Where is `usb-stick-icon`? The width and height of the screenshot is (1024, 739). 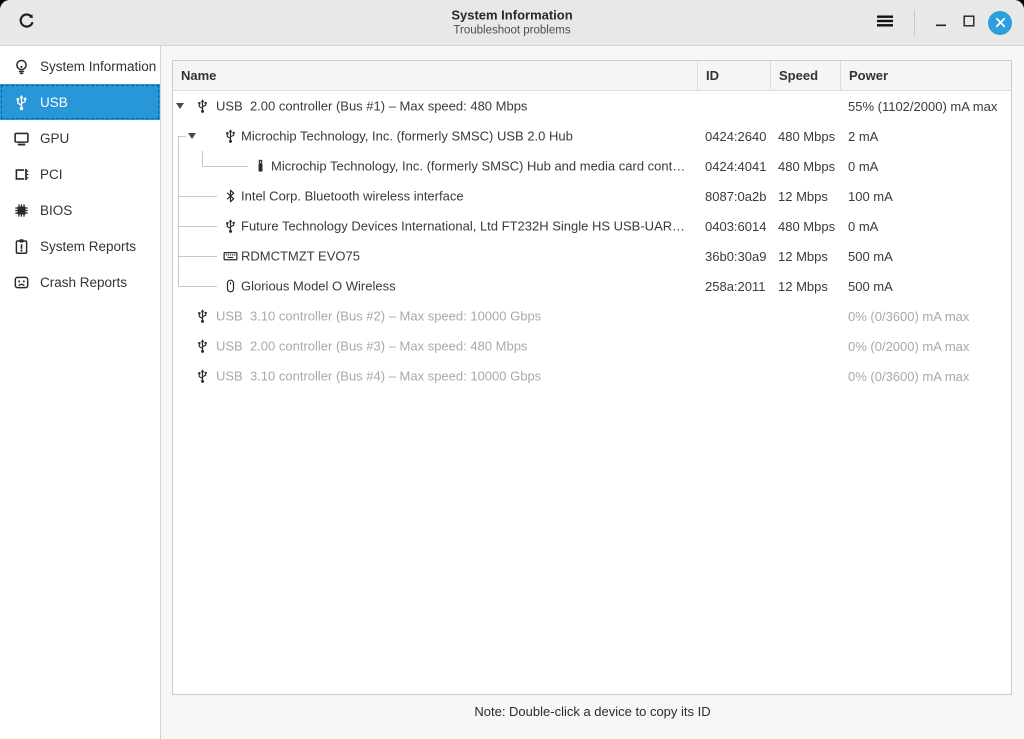 usb-stick-icon is located at coordinates (260, 166).